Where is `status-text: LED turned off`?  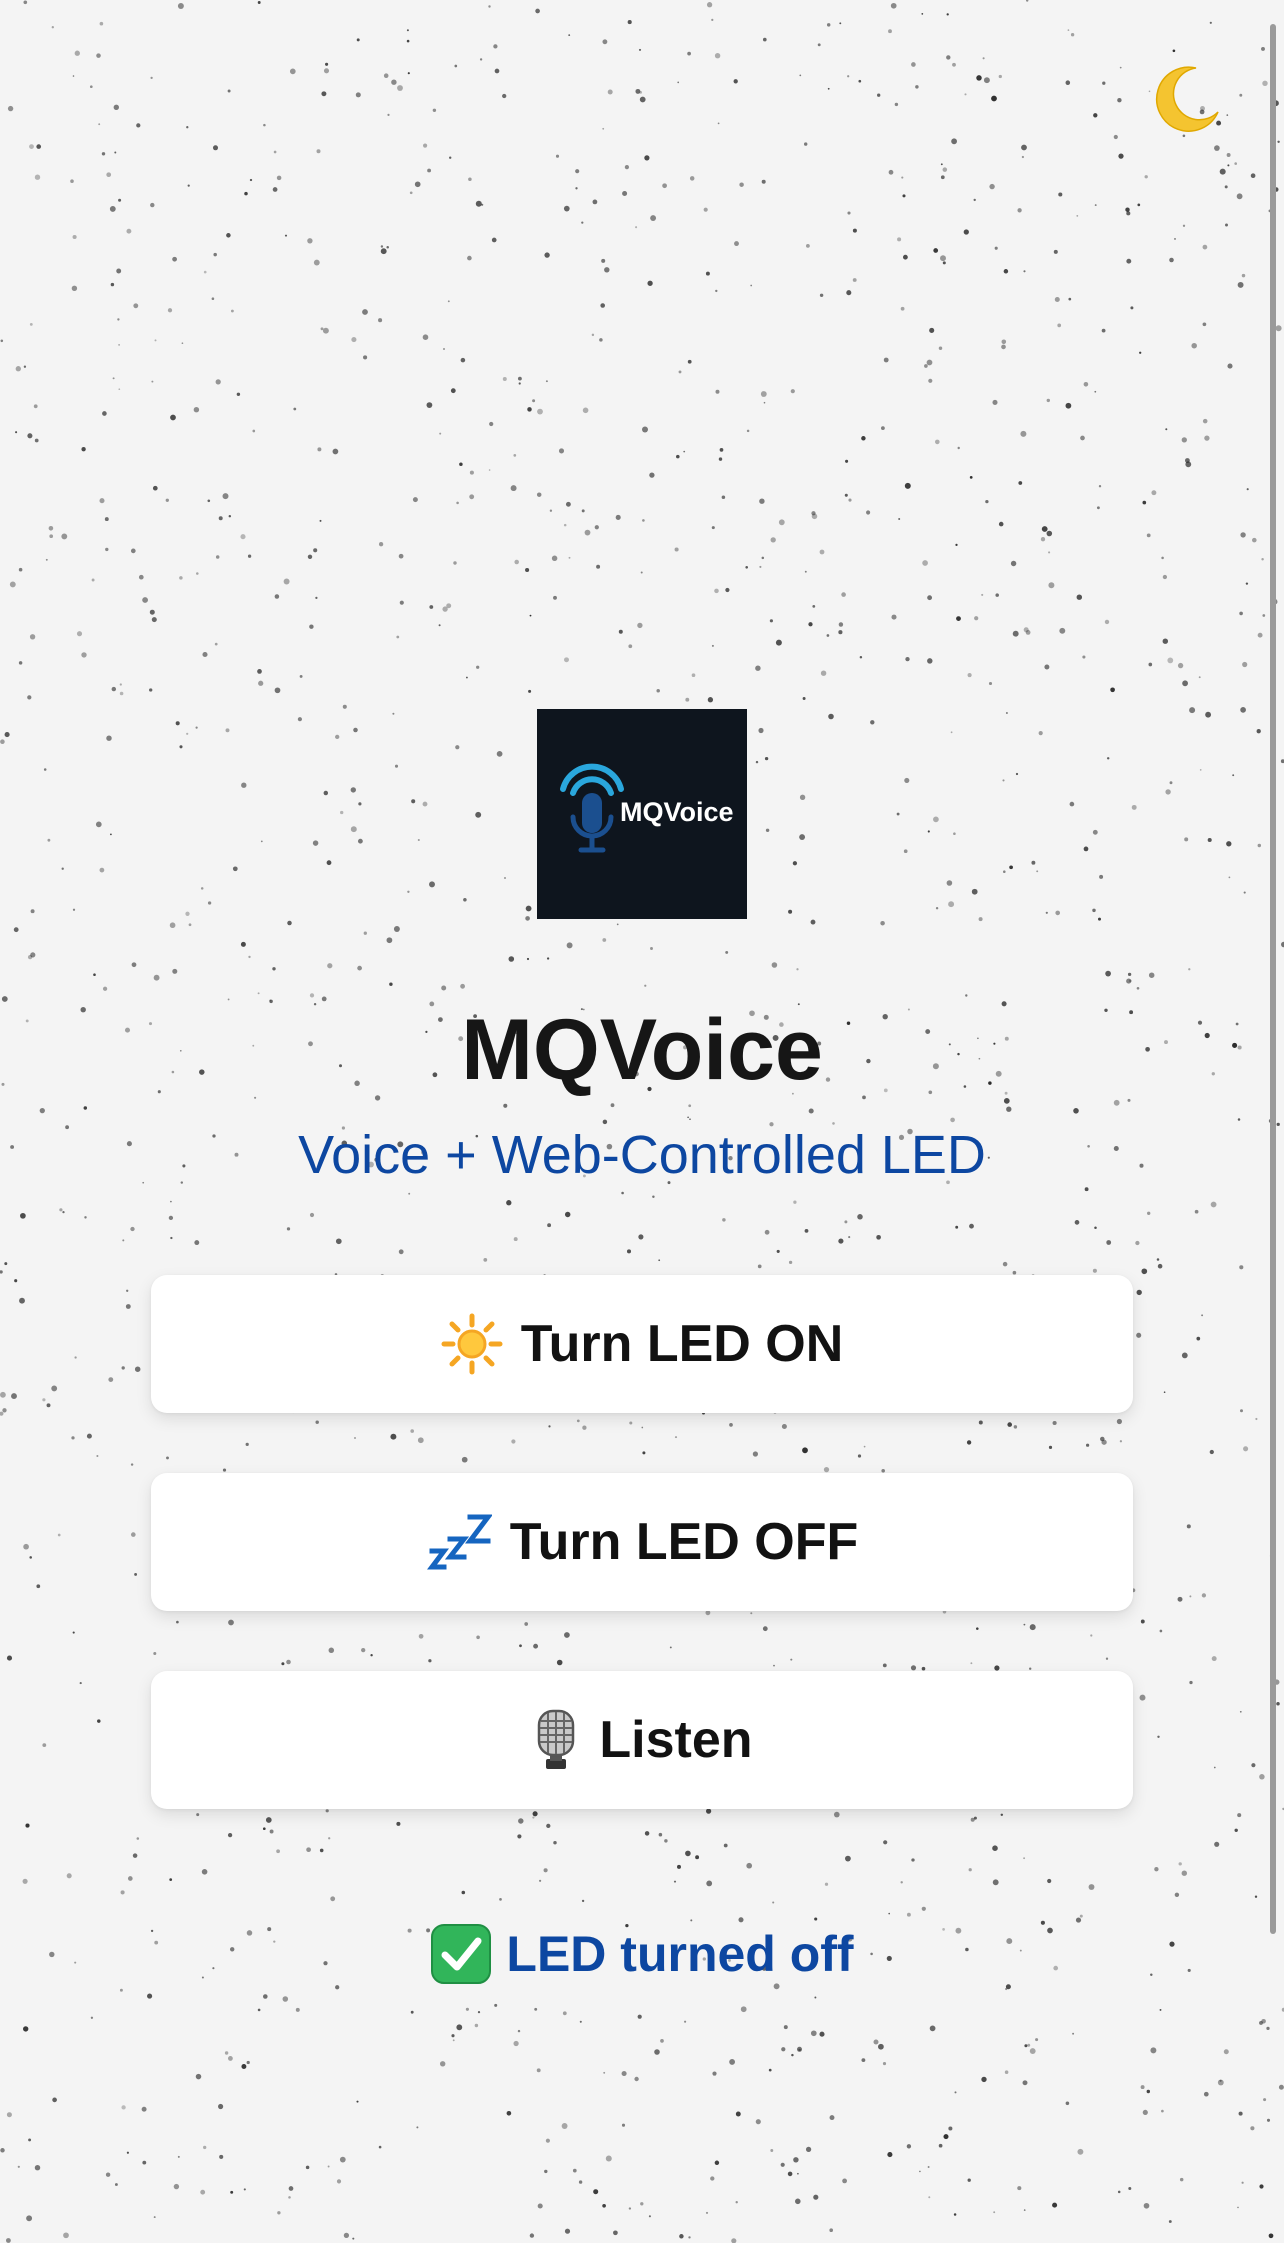
status-text: LED turned off is located at coordinates (680, 1954).